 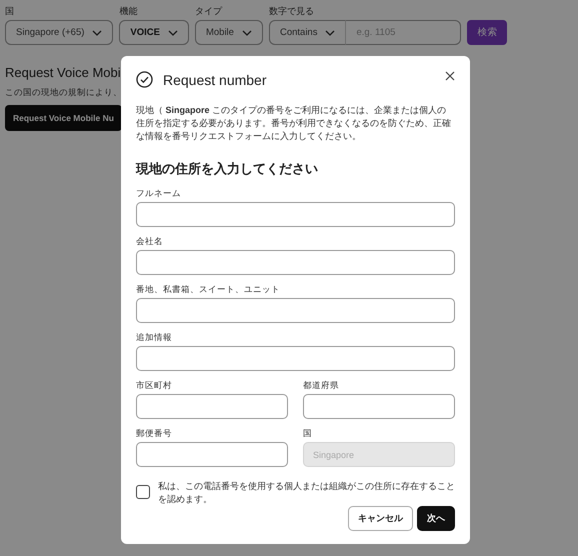 I want to click on checkbox-label: 私は、この電話番号を使用する個人または組織がこの住所に存在することを認めます。, so click(x=306, y=493).